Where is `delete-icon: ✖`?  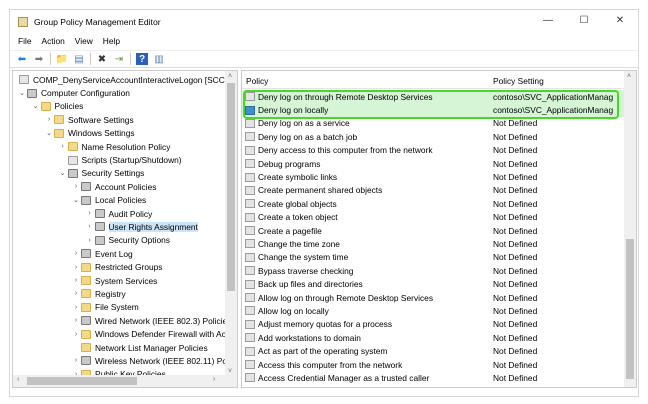
delete-icon: ✖ is located at coordinates (102, 59).